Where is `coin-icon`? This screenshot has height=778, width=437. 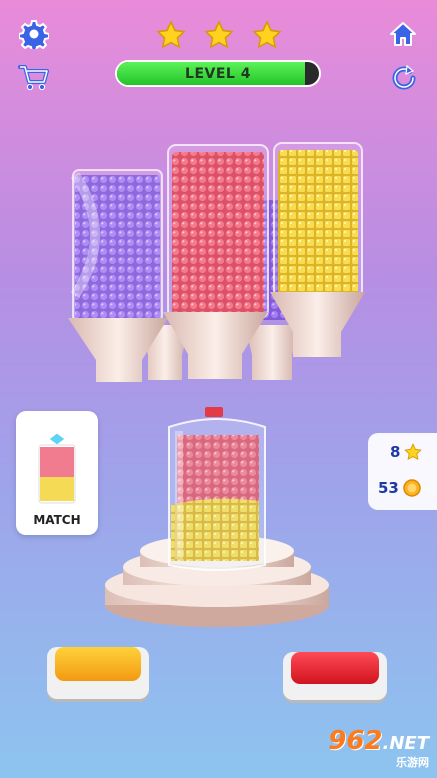
coin-icon is located at coordinates (412, 488).